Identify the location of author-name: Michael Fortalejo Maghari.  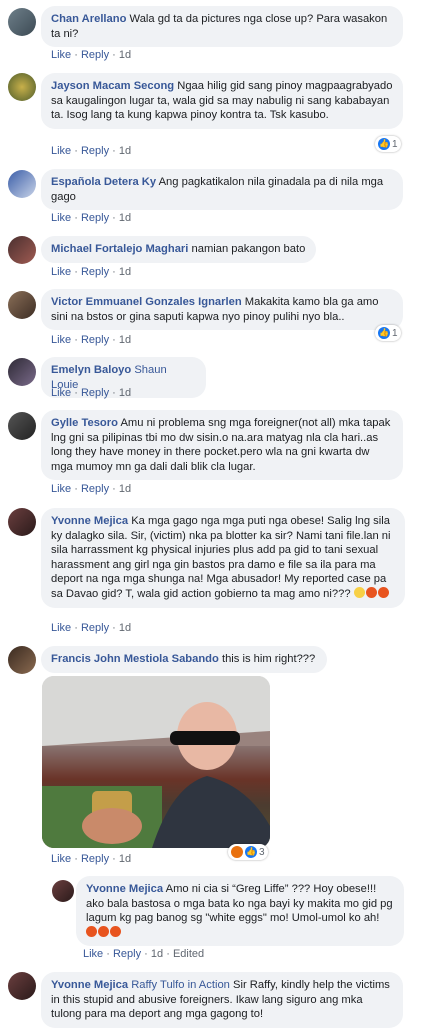
(119, 249).